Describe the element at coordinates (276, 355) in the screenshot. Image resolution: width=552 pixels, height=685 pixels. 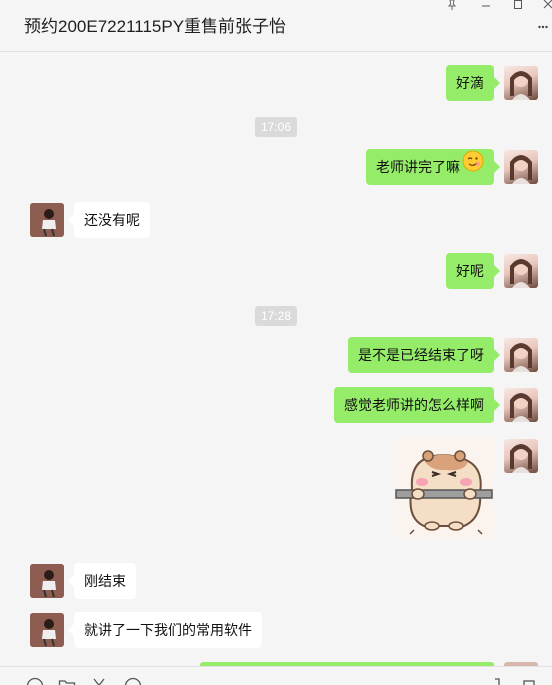
I see `message-row: 是不是已经结束了呀` at that location.